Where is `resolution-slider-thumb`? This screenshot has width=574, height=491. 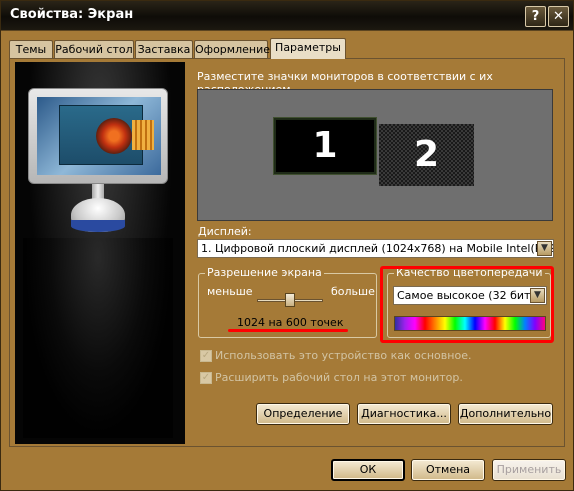
resolution-slider-thumb is located at coordinates (290, 300).